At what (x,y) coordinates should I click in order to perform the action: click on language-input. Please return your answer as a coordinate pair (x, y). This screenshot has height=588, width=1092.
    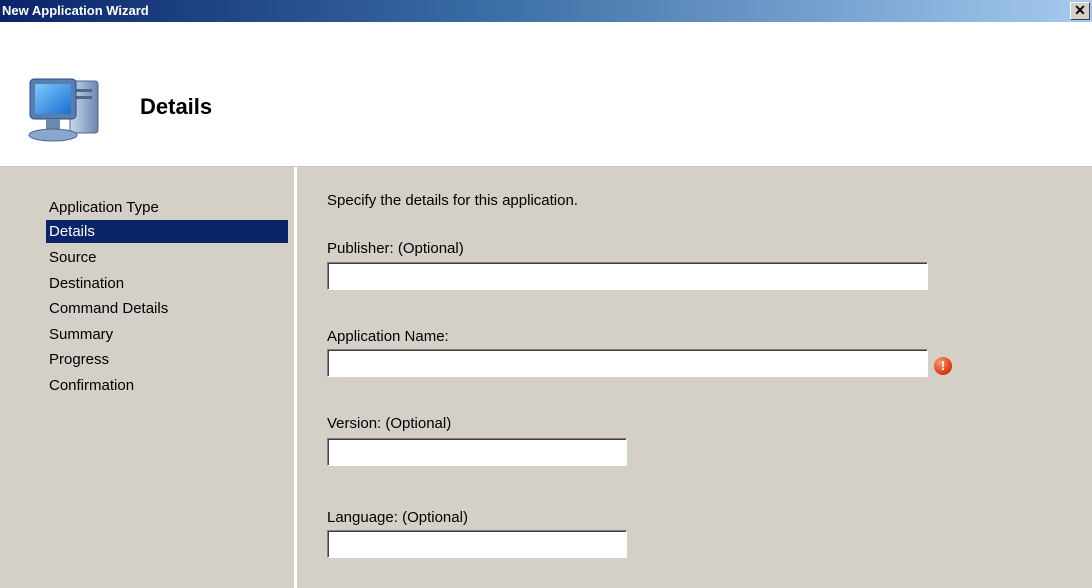
    Looking at the image, I should click on (477, 544).